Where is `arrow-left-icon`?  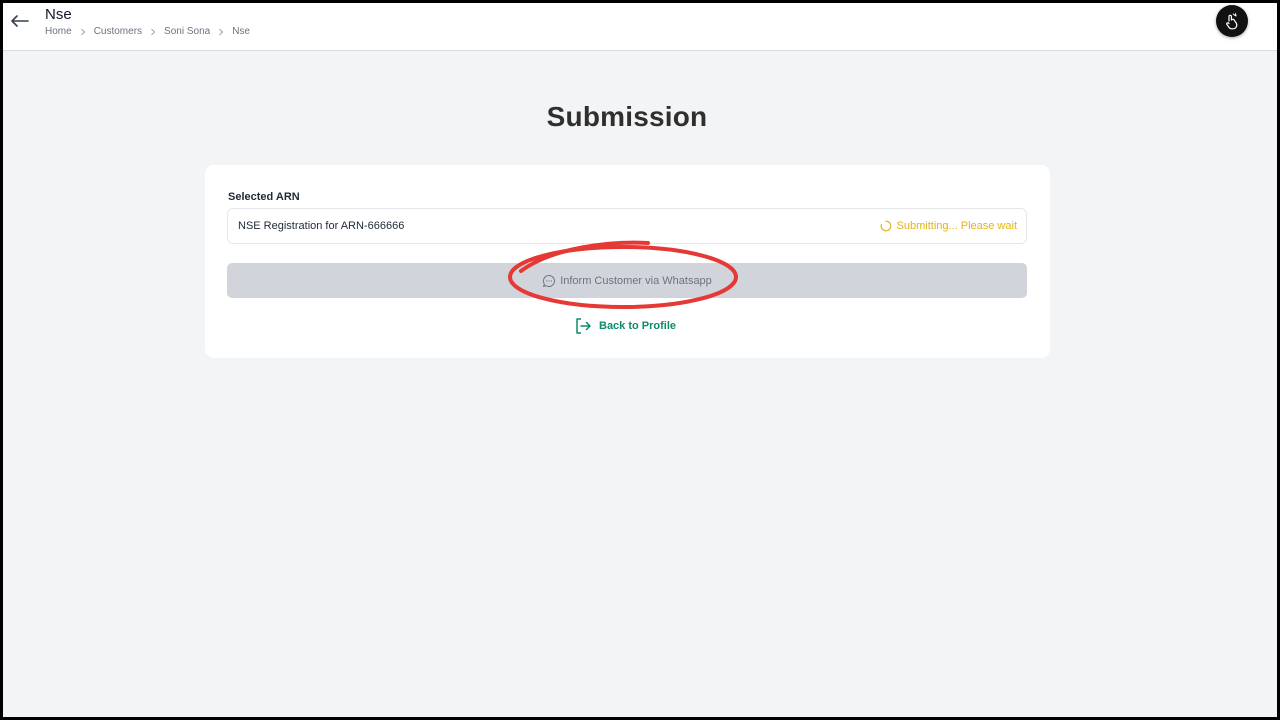 arrow-left-icon is located at coordinates (20, 21).